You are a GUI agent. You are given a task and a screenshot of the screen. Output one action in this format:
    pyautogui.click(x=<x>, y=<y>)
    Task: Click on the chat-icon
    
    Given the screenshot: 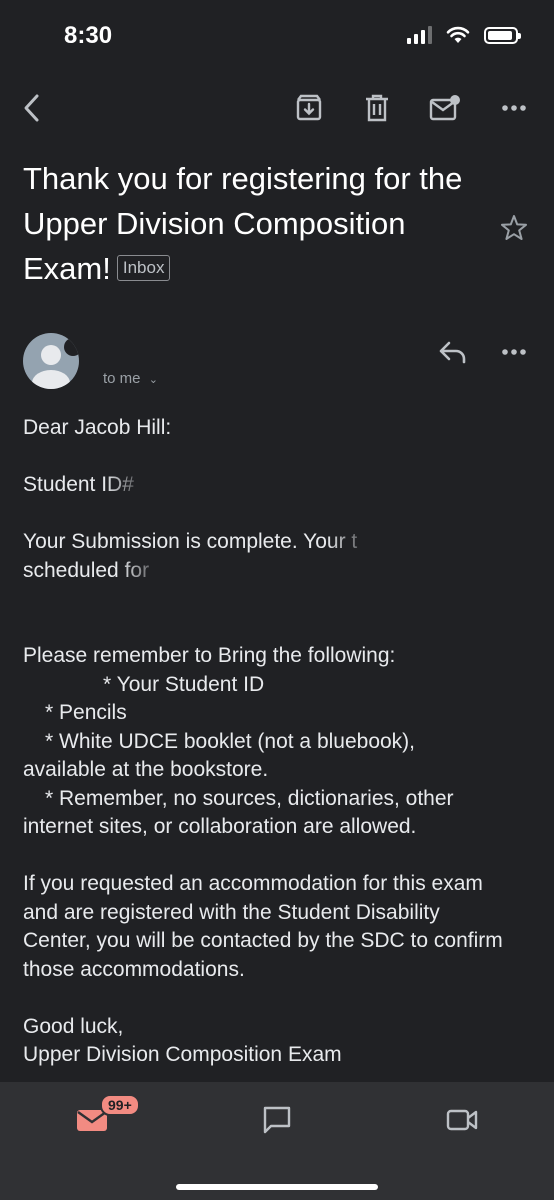 What is the action you would take?
    pyautogui.click(x=277, y=1120)
    